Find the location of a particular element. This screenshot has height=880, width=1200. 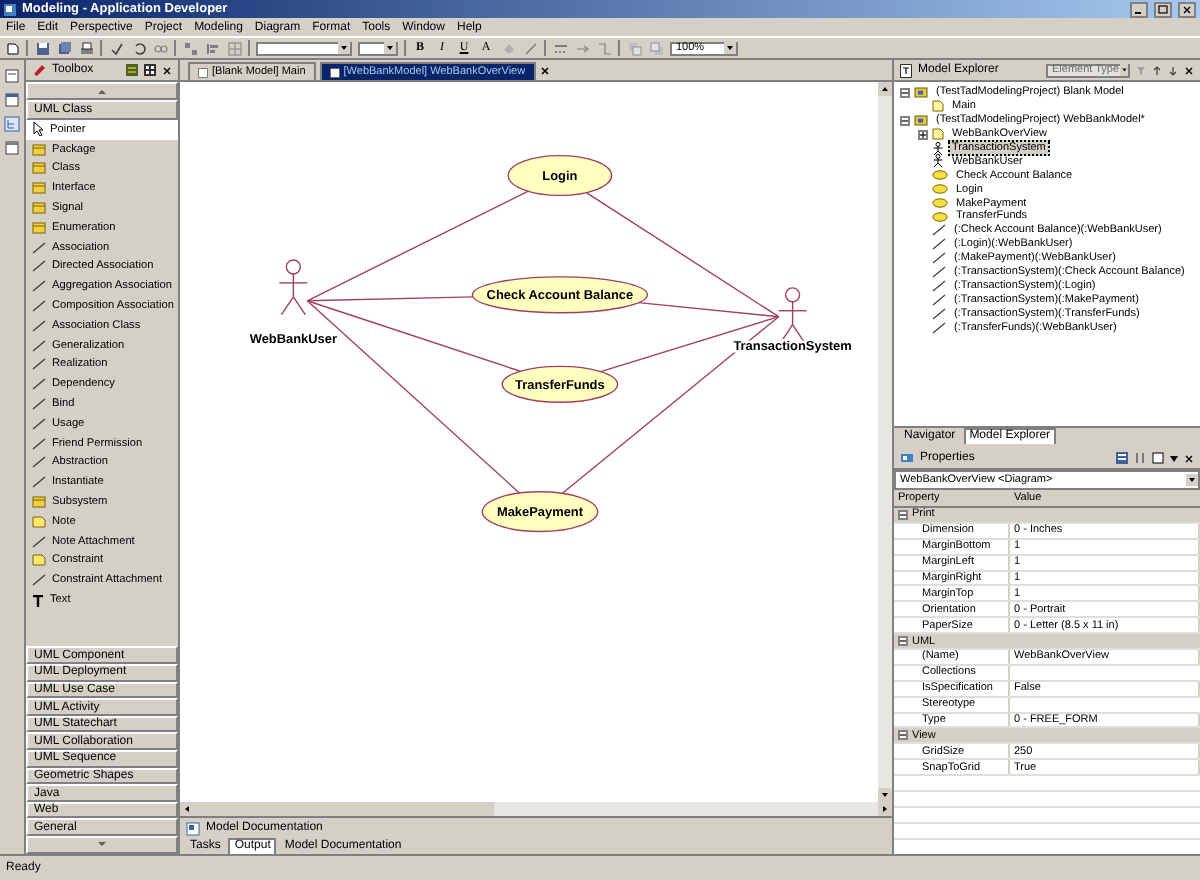

tree-view-icon is located at coordinates (12, 124).